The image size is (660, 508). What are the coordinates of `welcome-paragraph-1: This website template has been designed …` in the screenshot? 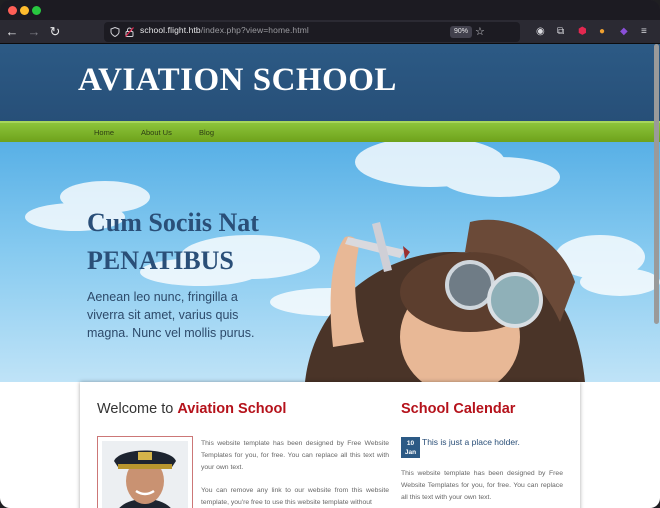 It's located at (295, 455).